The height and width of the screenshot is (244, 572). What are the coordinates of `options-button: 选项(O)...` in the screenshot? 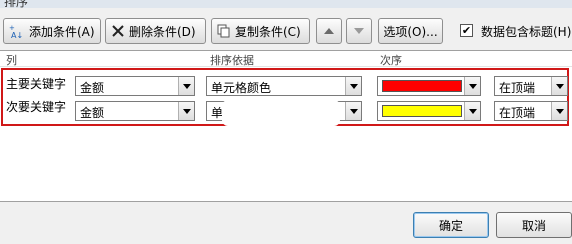 It's located at (410, 31).